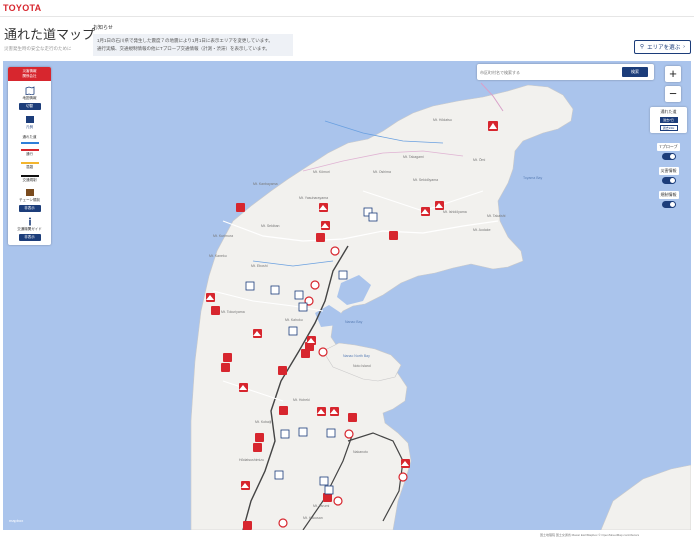  Describe the element at coordinates (29, 106) in the screenshot. I see `map-info-button: 切替` at that location.